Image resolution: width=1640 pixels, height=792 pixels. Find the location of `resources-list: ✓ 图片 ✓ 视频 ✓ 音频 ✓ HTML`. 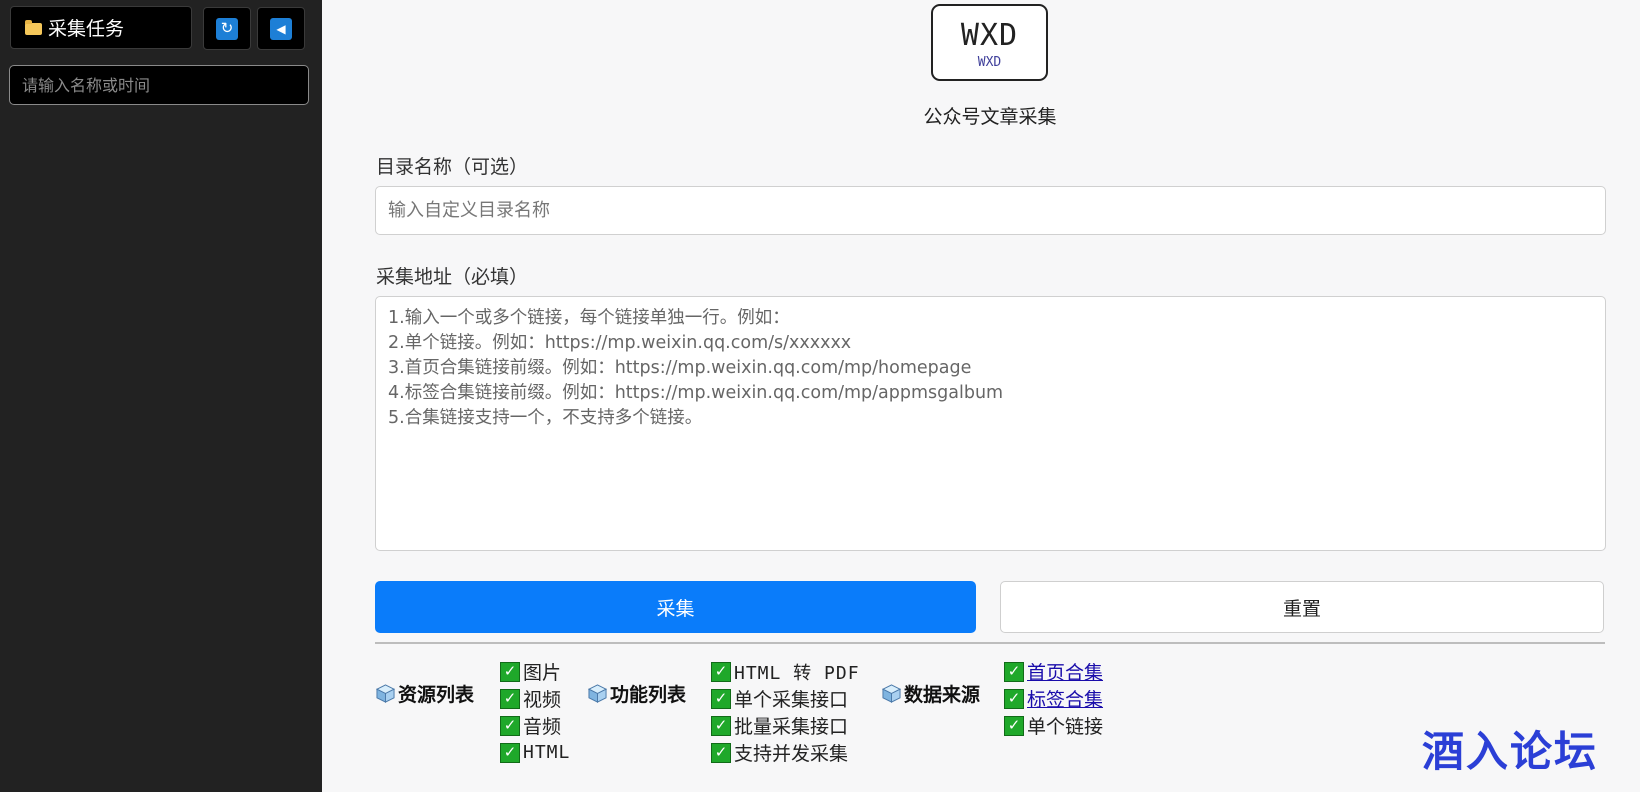

resources-list: ✓ 图片 ✓ 视频 ✓ 音频 ✓ HTML is located at coordinates (535, 712).